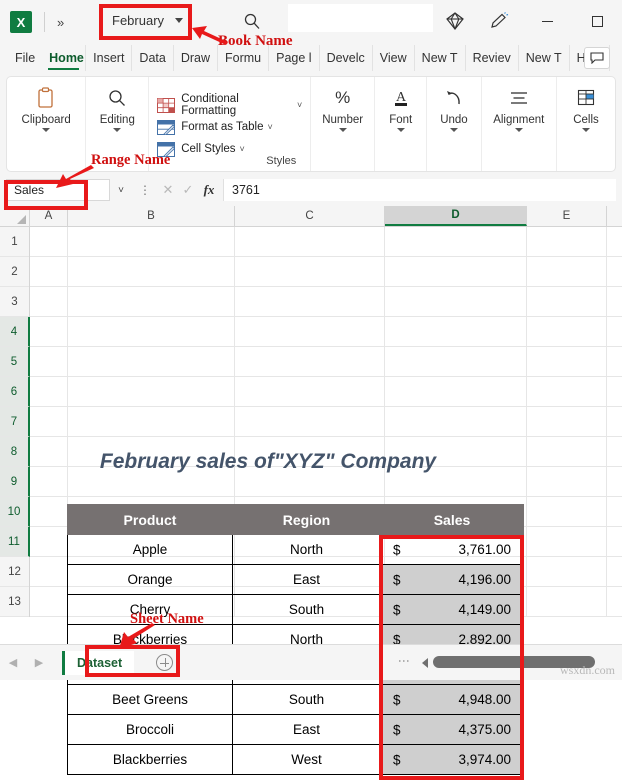  I want to click on tab-new-tab-2: New T, so click(544, 58).